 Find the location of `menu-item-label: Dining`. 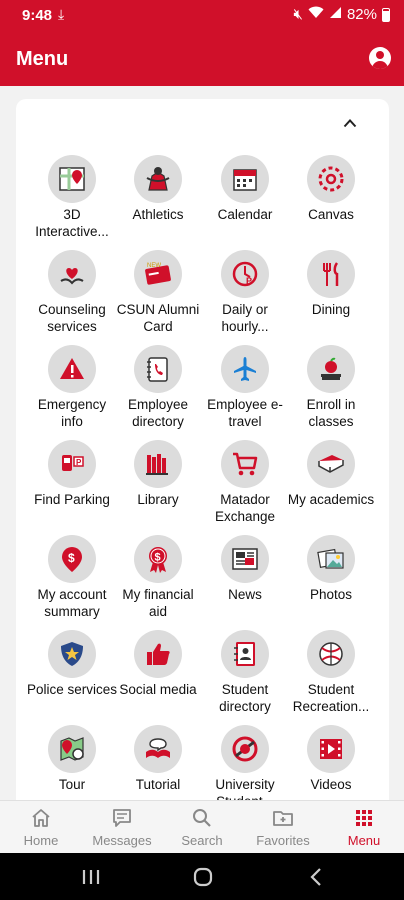

menu-item-label: Dining is located at coordinates (331, 309).